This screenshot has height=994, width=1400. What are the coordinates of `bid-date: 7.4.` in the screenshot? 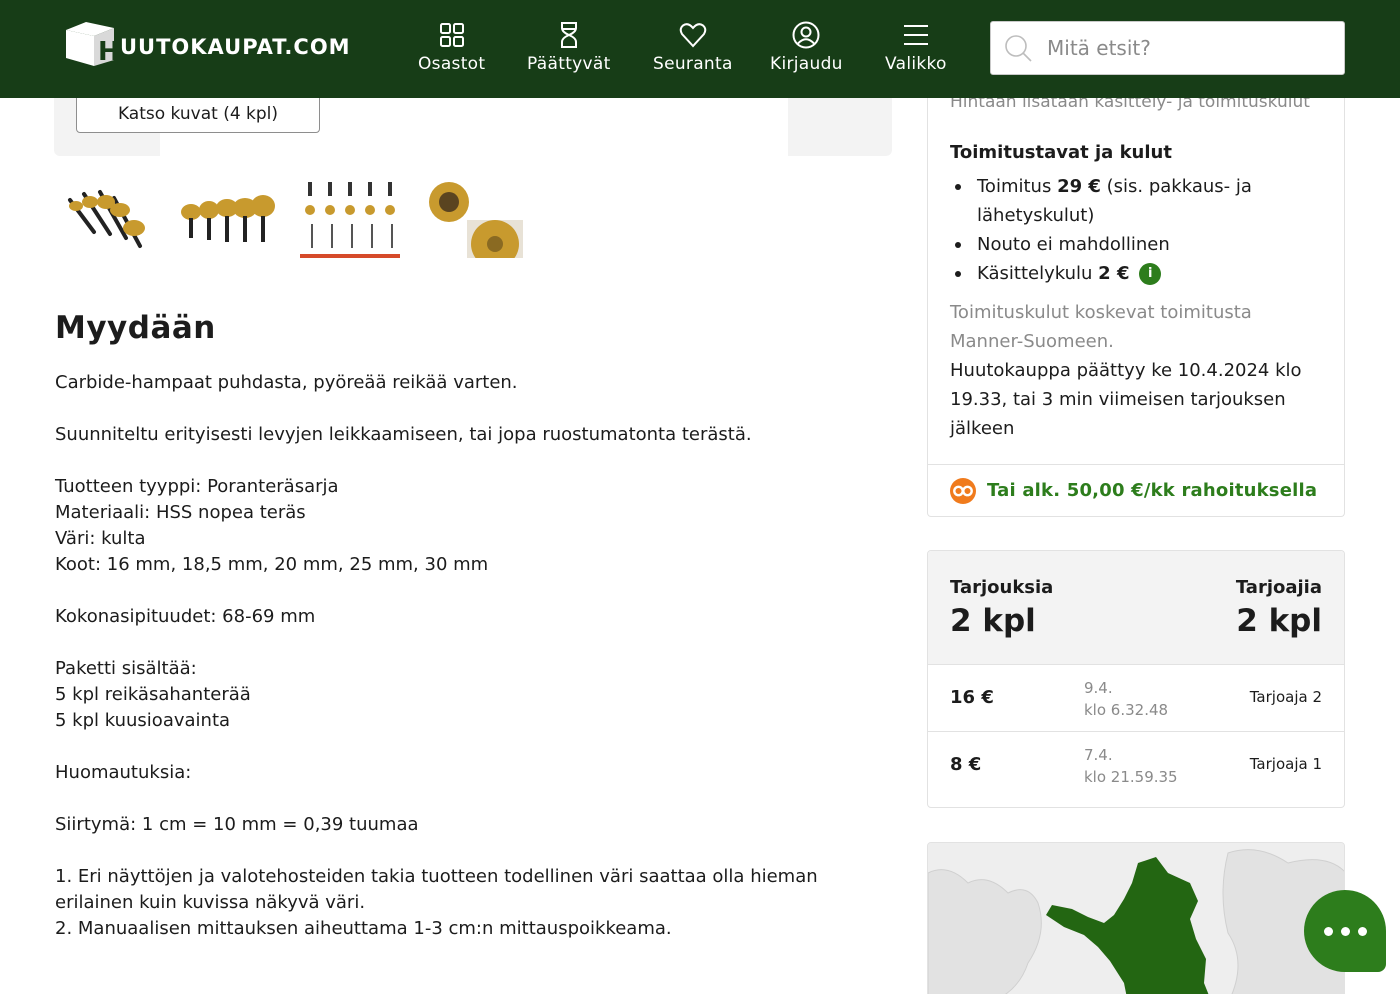 It's located at (1098, 755).